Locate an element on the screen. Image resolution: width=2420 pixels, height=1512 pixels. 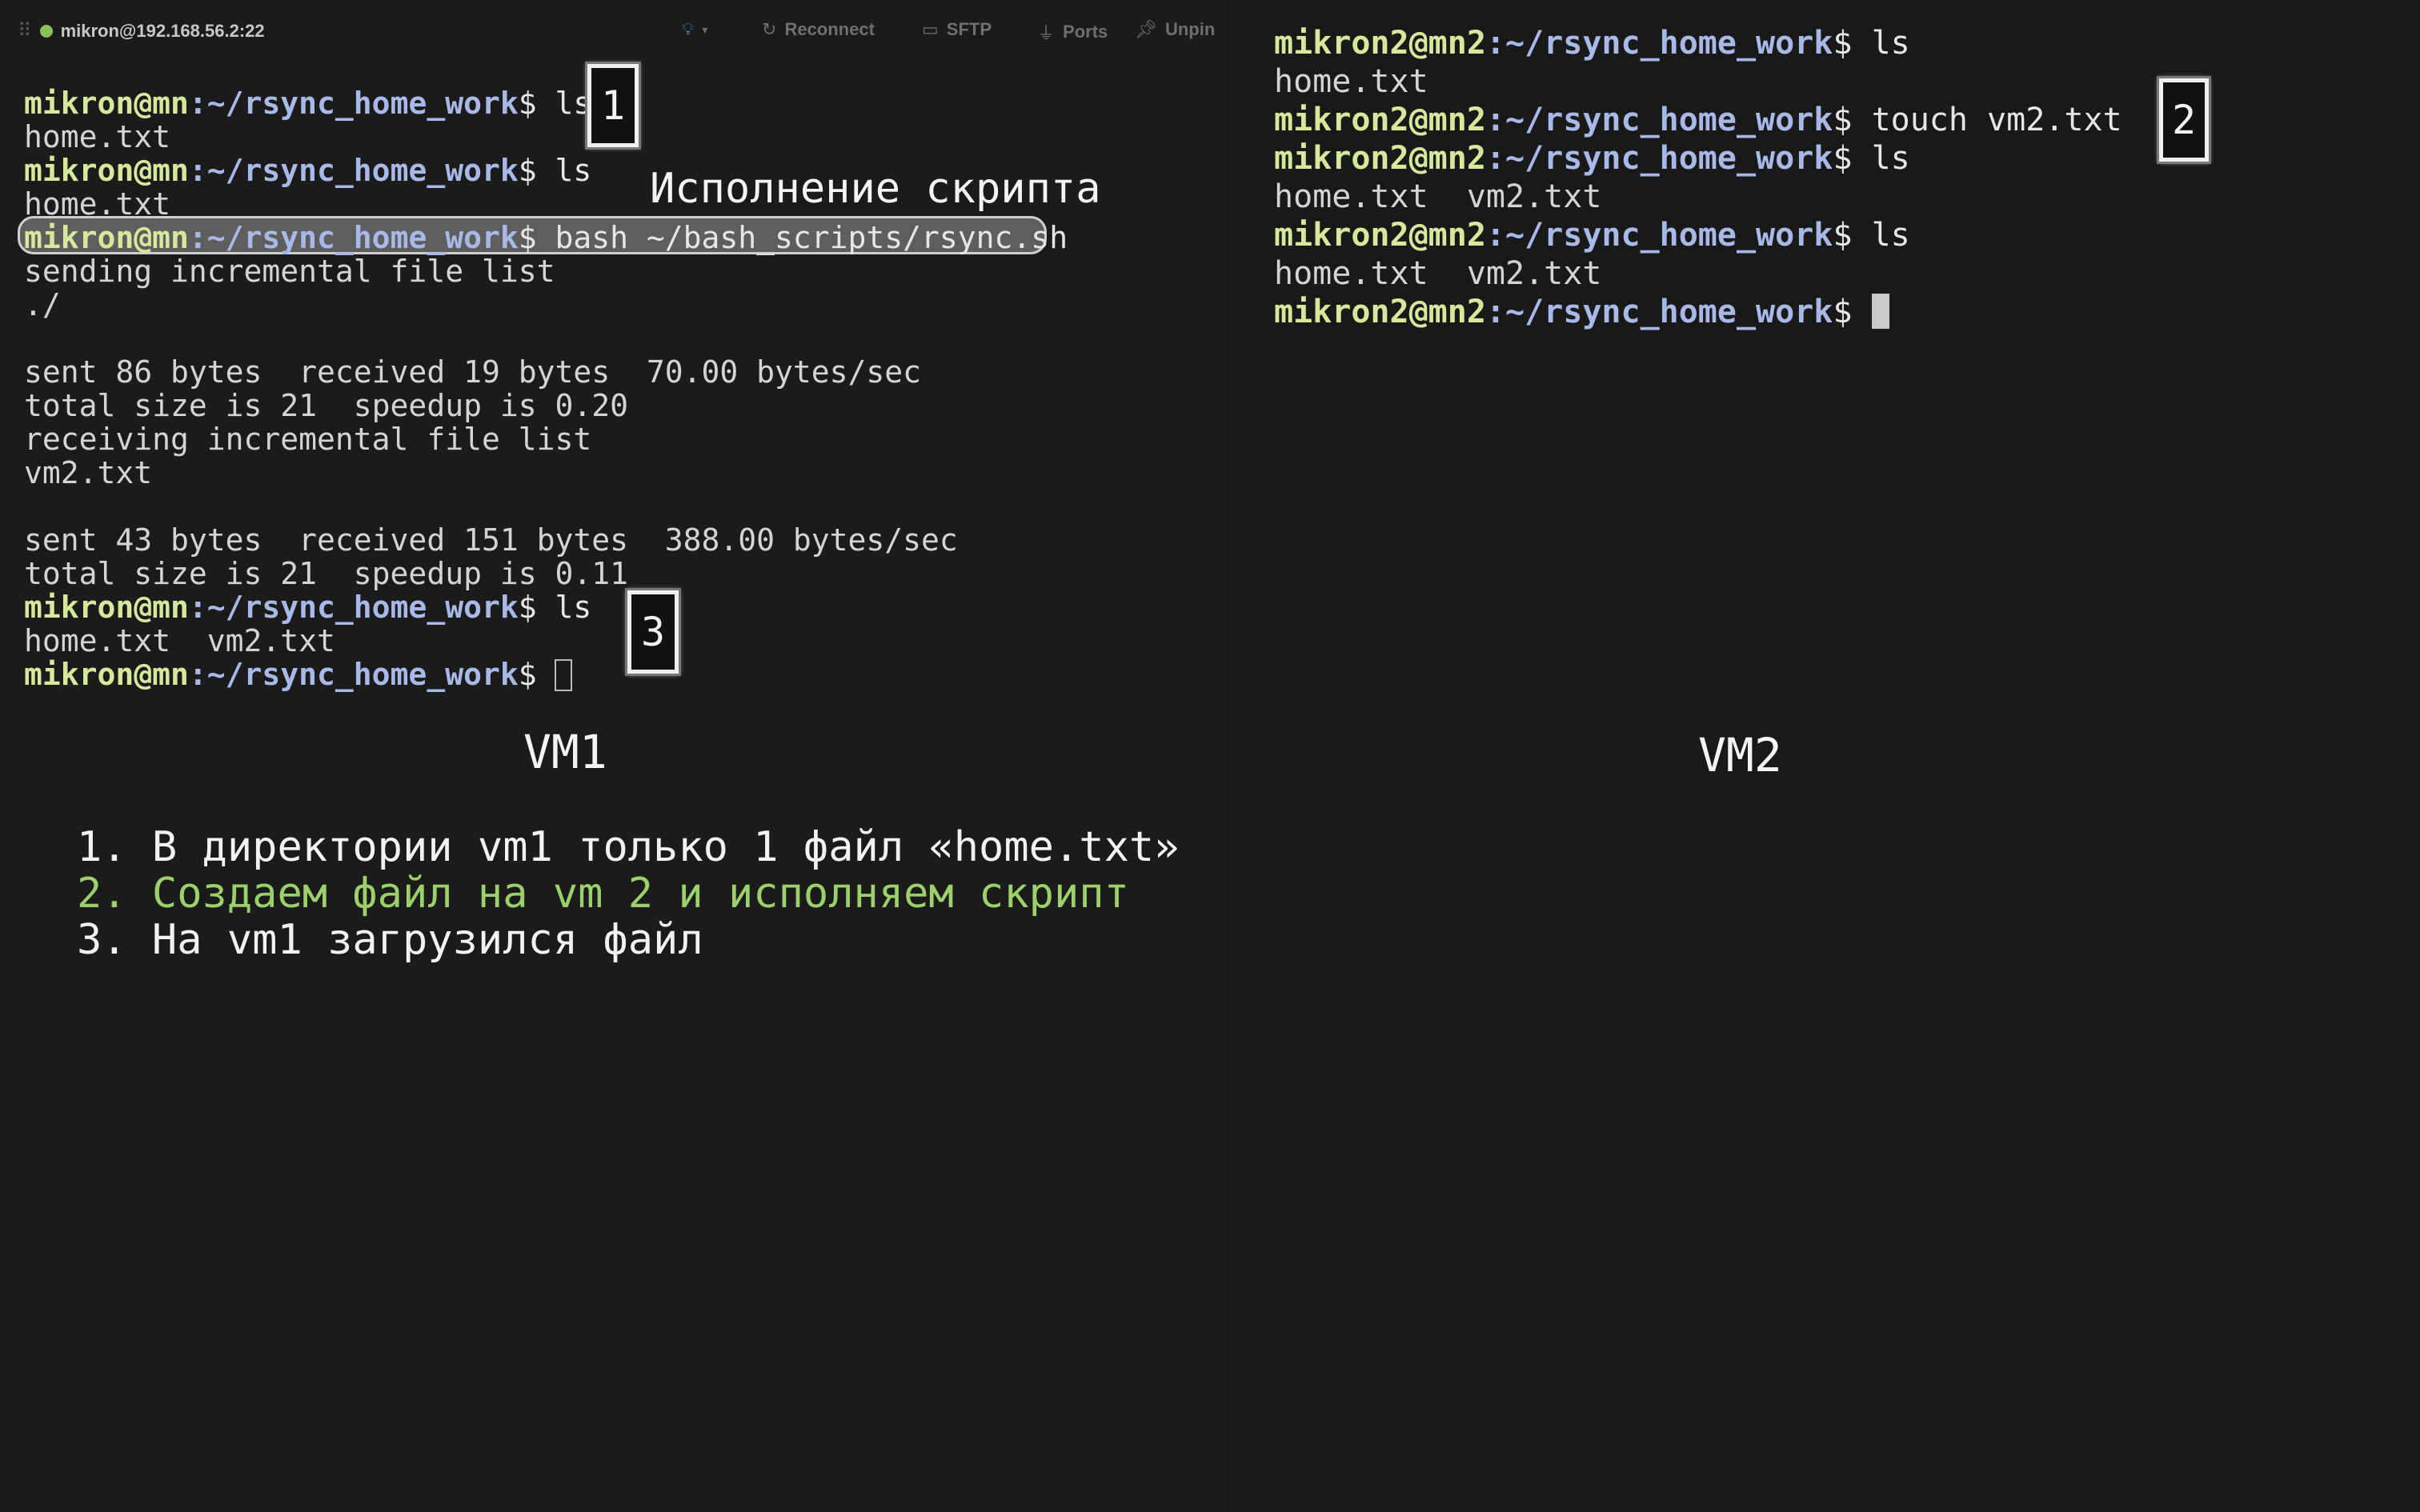
session-host-label: mikron@192.168.56.2:22 is located at coordinates (162, 30).